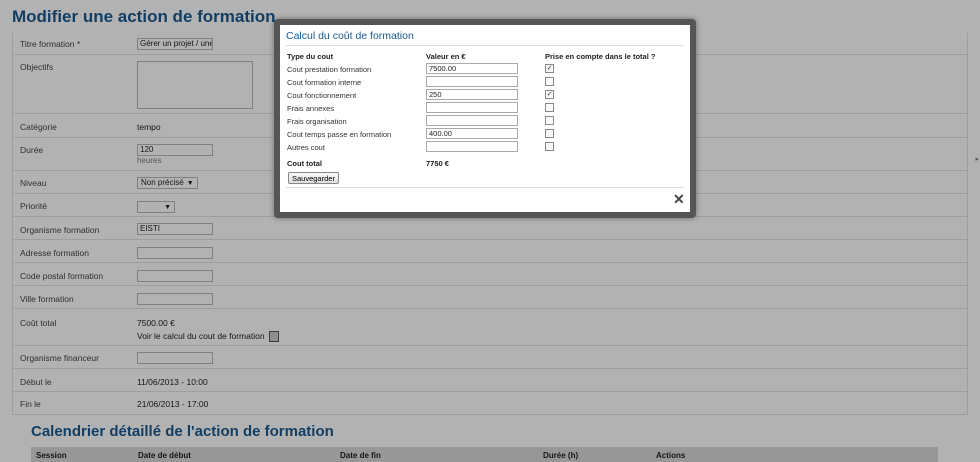 The image size is (980, 462). What do you see at coordinates (472, 133) in the screenshot?
I see `cost-value-input: 400.00` at bounding box center [472, 133].